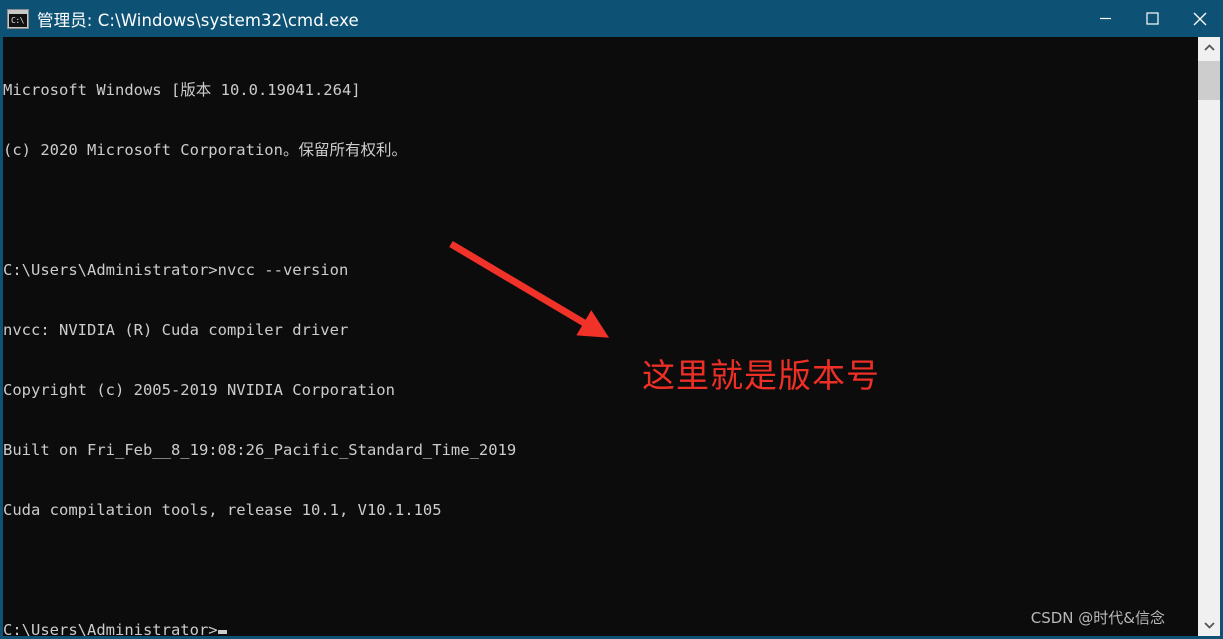 This screenshot has height=639, width=1223. I want to click on console-icon-text: C:\, so click(18, 20).